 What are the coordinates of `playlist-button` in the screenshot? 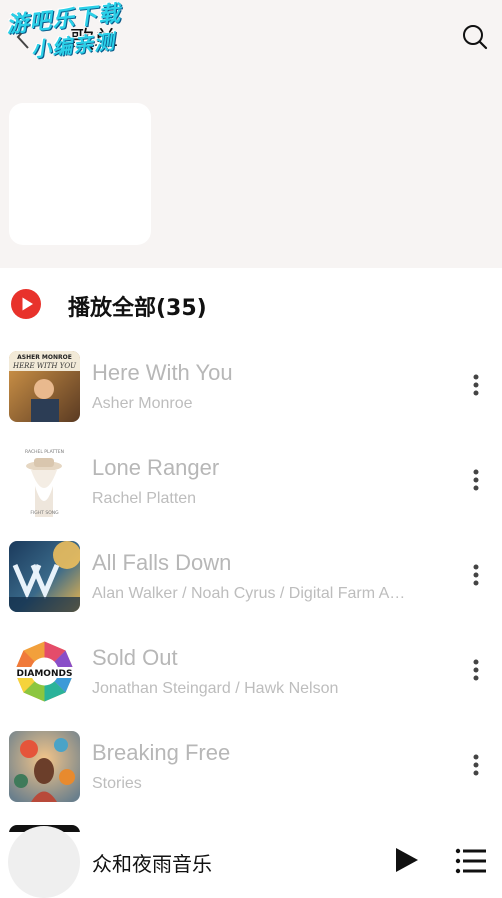 It's located at (471, 861).